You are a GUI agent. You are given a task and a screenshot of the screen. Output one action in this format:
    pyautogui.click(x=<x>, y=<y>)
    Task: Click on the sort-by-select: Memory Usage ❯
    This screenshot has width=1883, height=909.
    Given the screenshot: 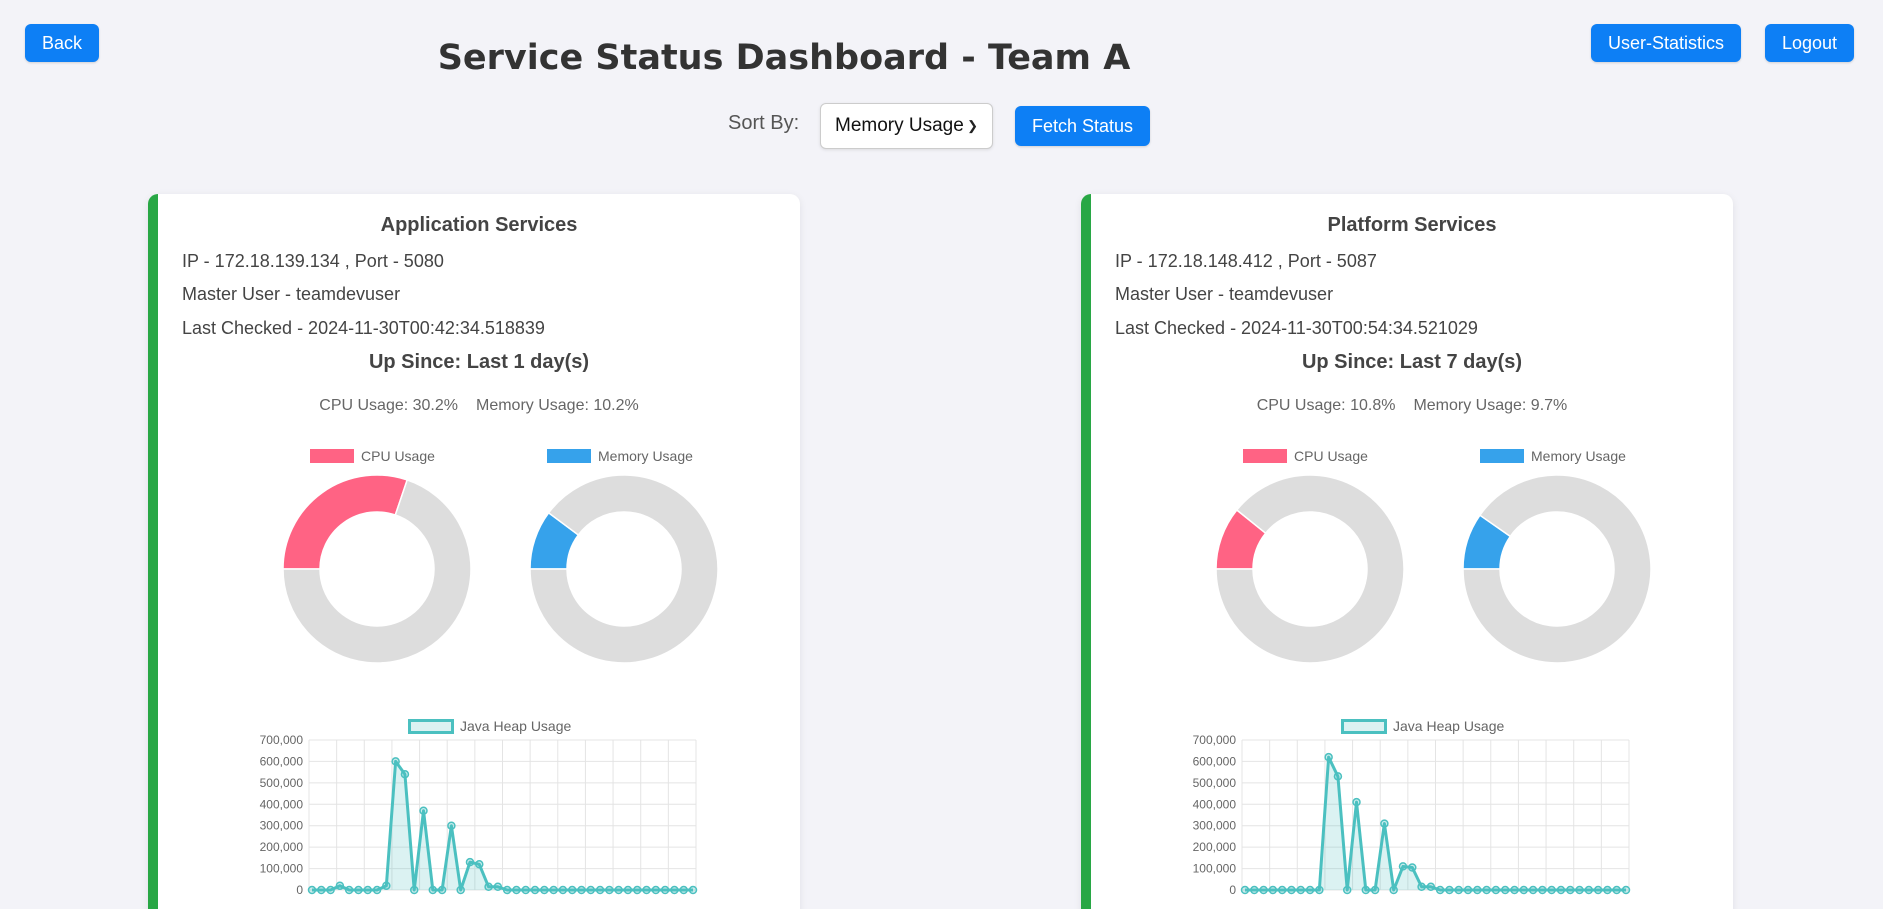 What is the action you would take?
    pyautogui.click(x=906, y=126)
    